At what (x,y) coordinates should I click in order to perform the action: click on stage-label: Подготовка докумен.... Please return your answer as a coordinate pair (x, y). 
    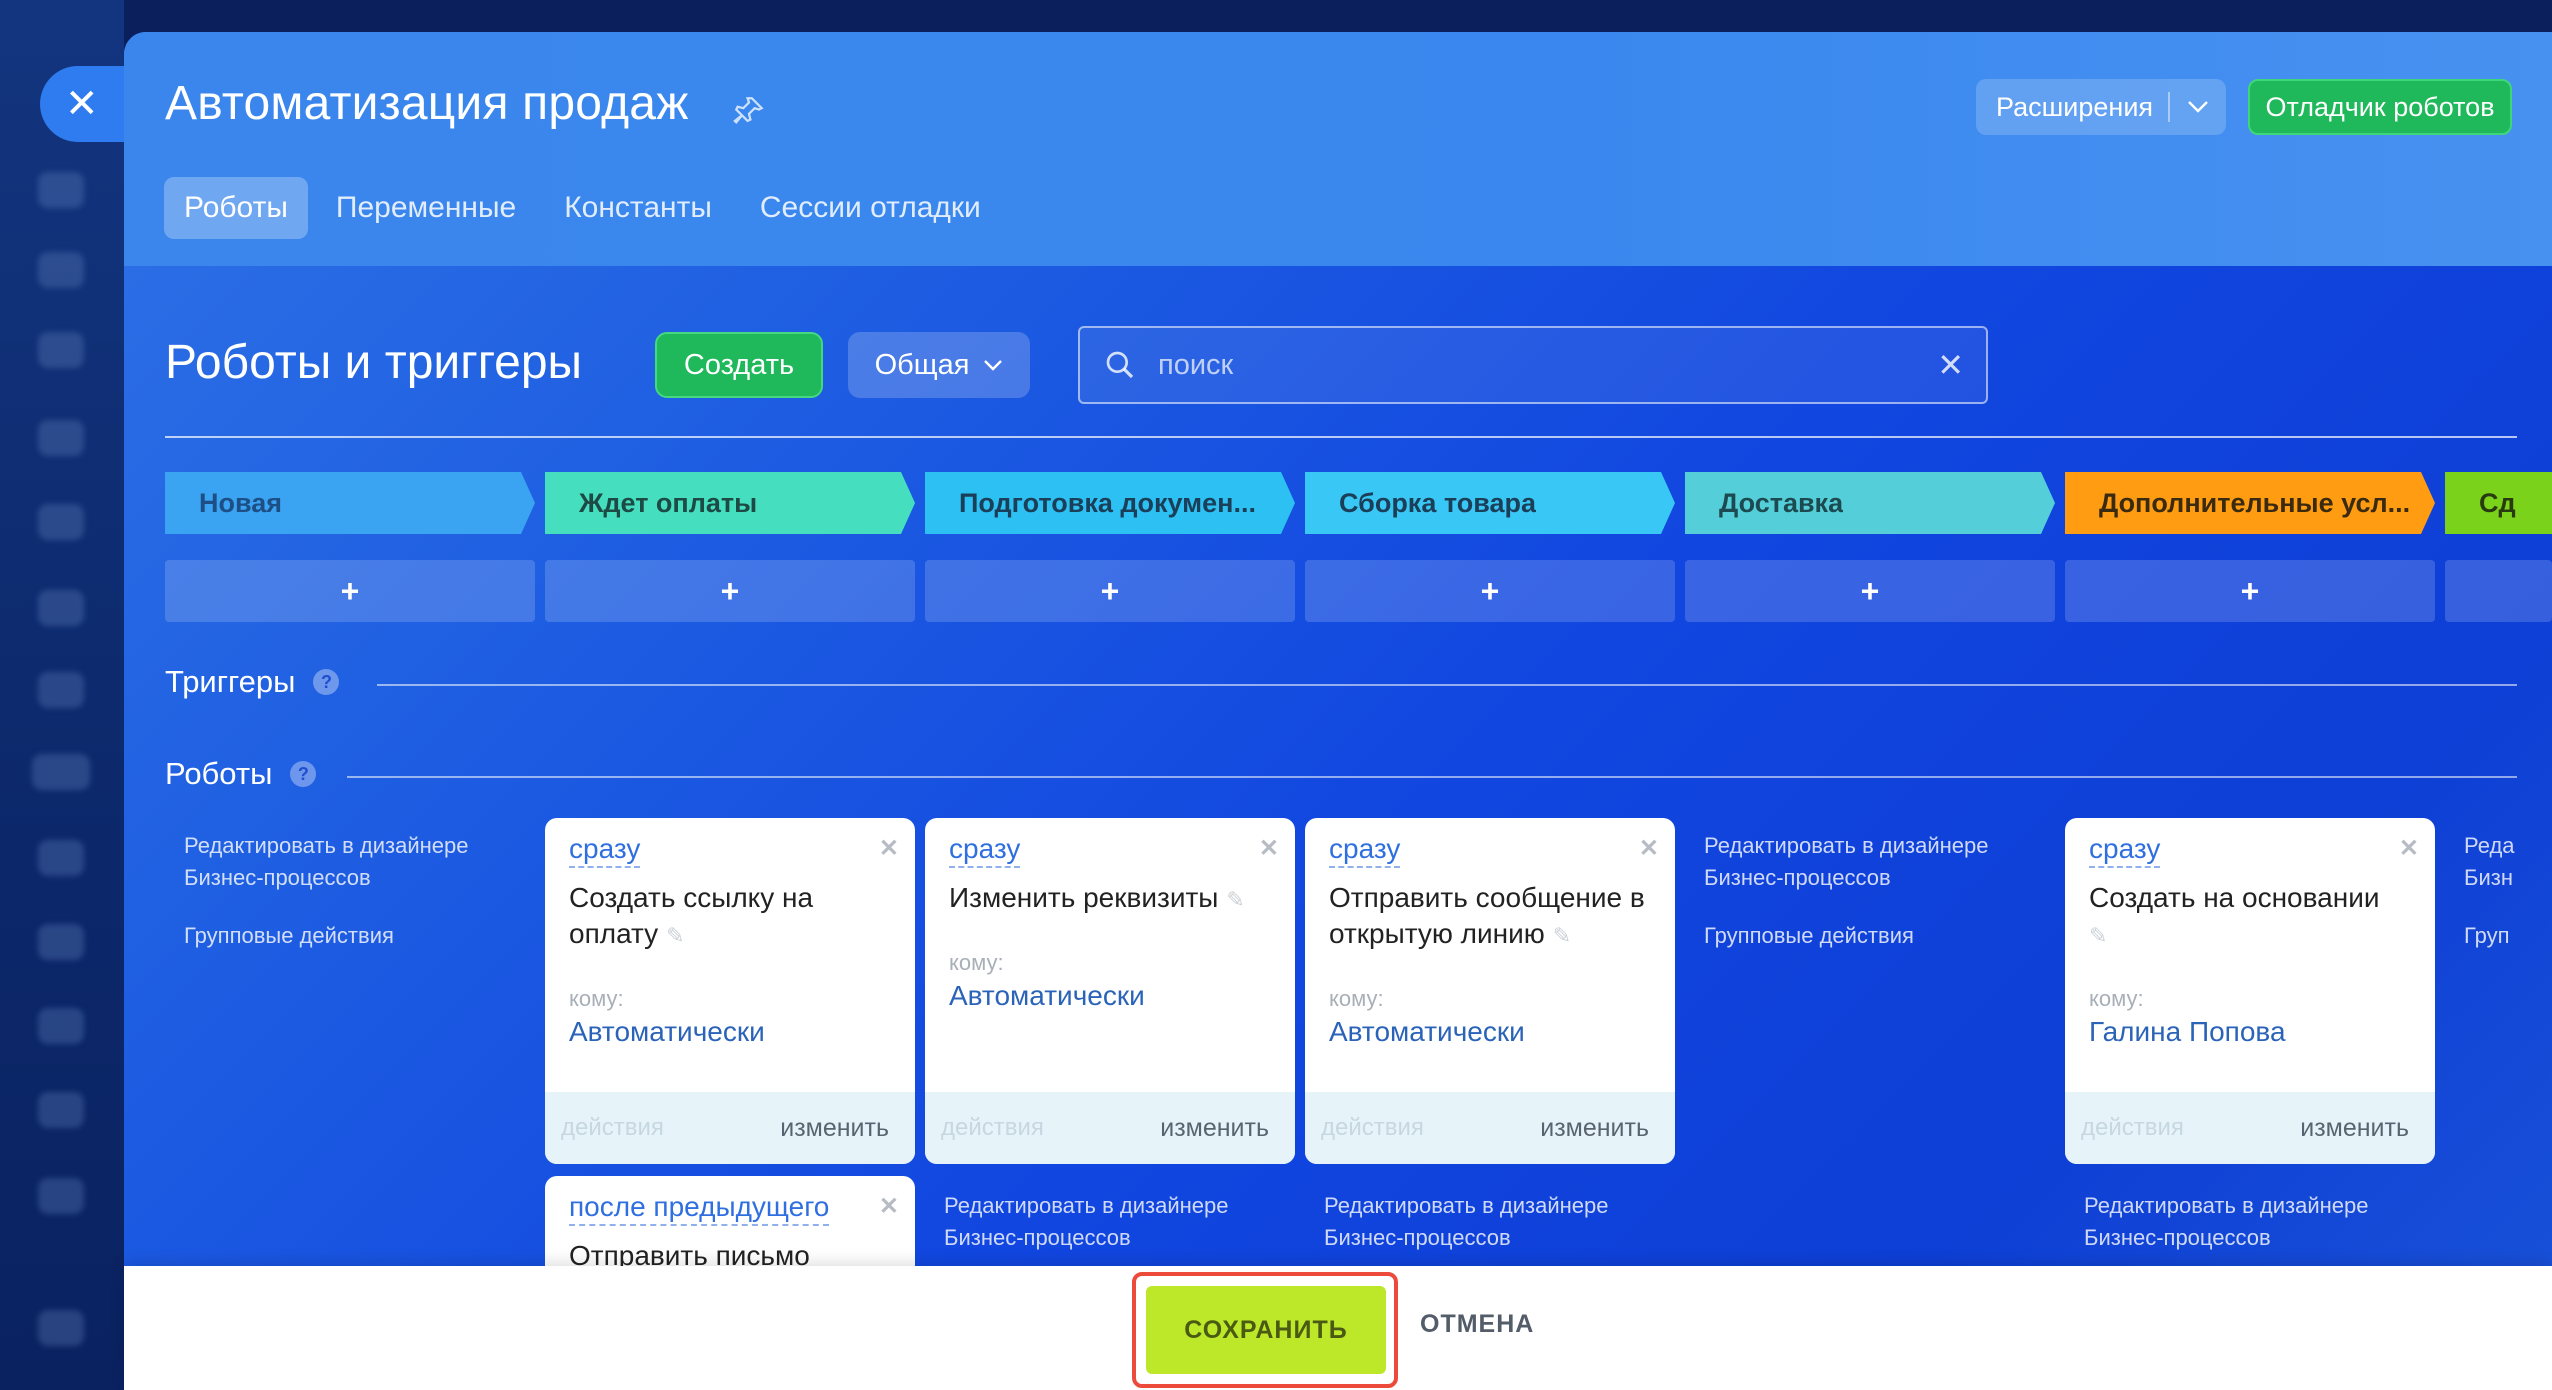
    Looking at the image, I should click on (1107, 502).